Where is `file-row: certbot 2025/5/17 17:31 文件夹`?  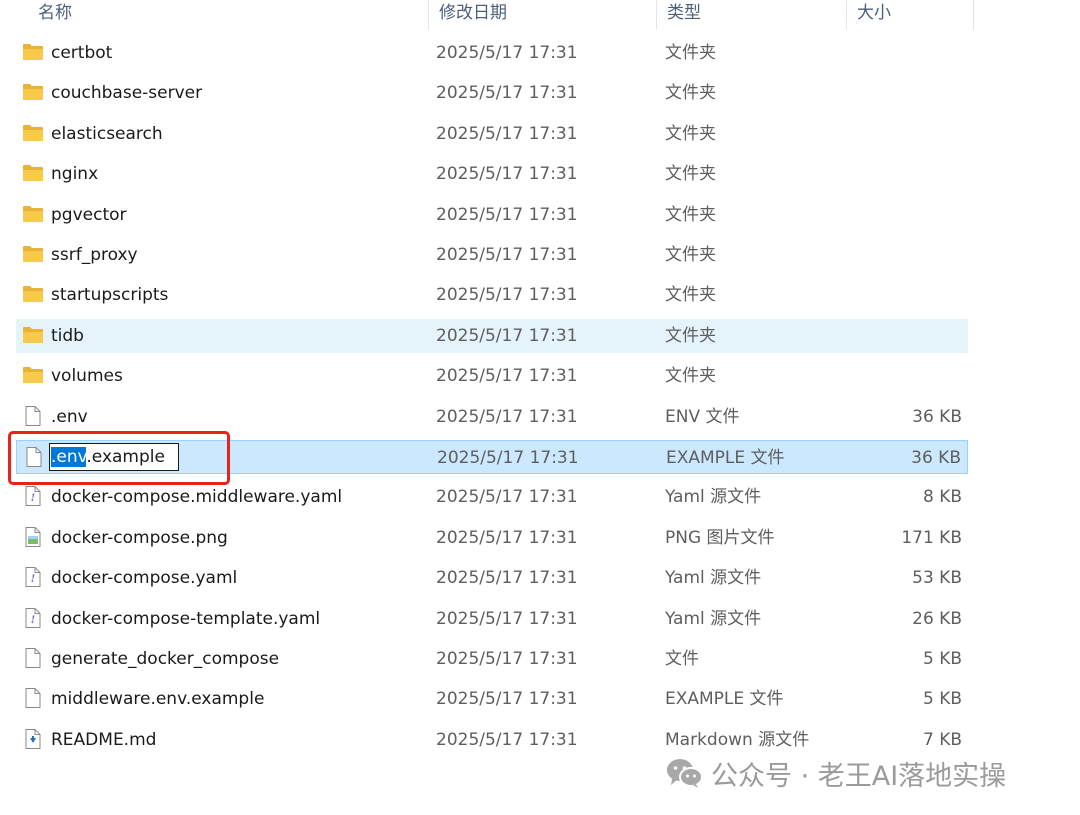
file-row: certbot 2025/5/17 17:31 文件夹 is located at coordinates (492, 53).